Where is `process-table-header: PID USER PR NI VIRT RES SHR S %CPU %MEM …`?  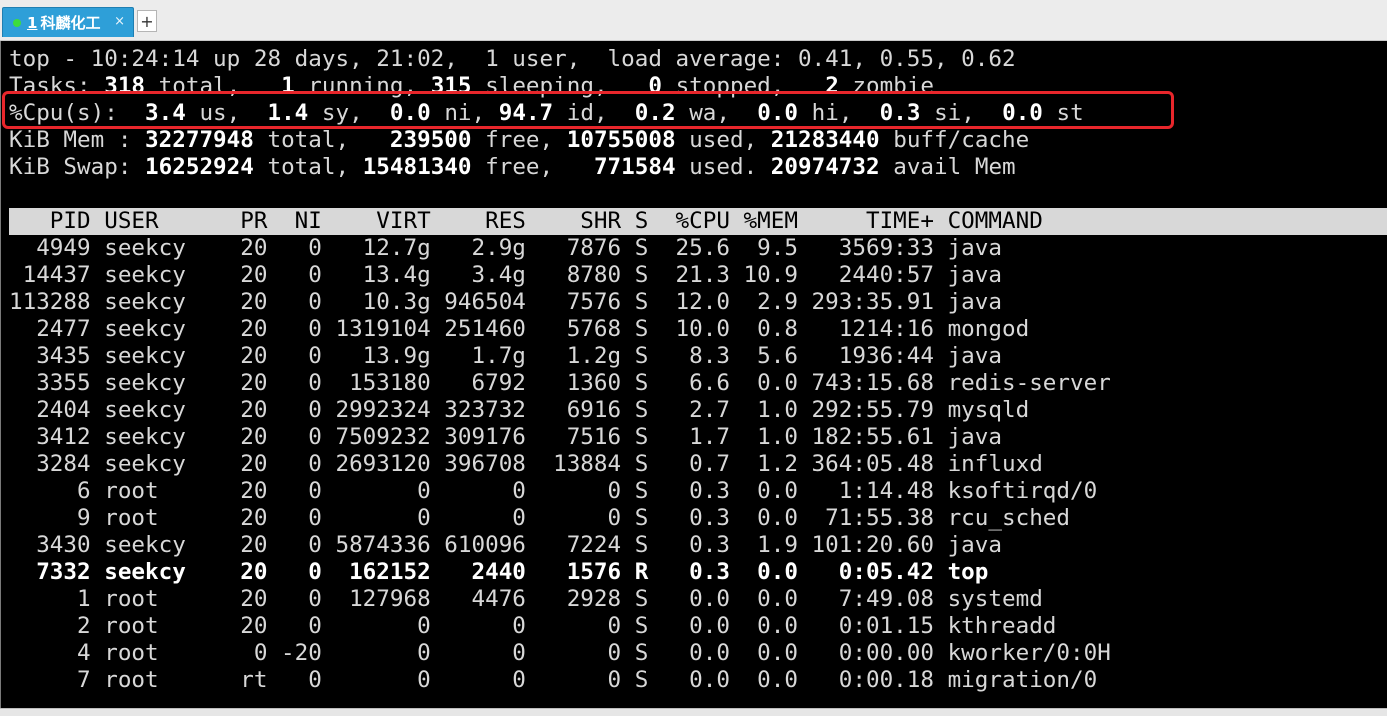
process-table-header: PID USER PR NI VIRT RES SHR S %CPU %MEM … is located at coordinates (698, 221).